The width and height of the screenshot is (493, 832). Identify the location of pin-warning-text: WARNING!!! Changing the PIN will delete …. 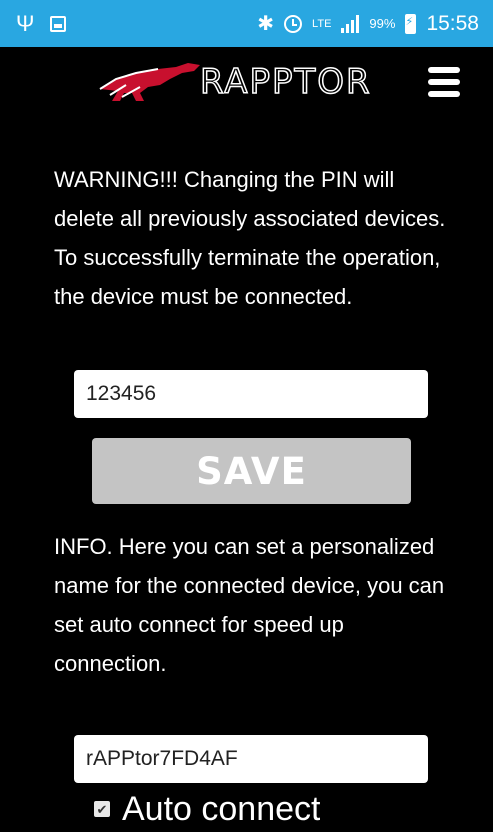
(250, 238).